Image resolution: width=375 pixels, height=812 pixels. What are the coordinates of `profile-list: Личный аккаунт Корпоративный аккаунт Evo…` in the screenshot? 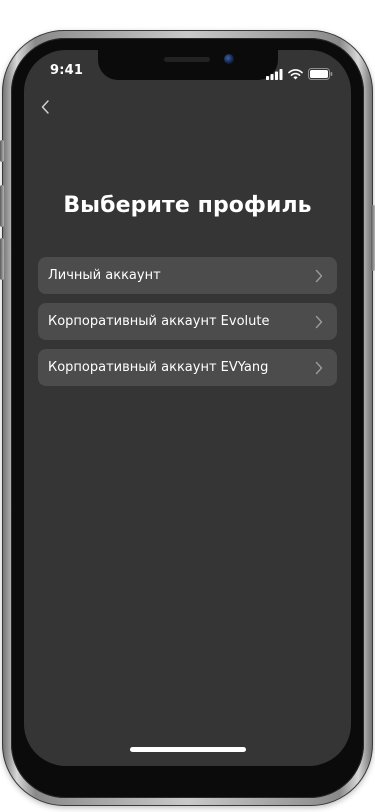 It's located at (187, 326).